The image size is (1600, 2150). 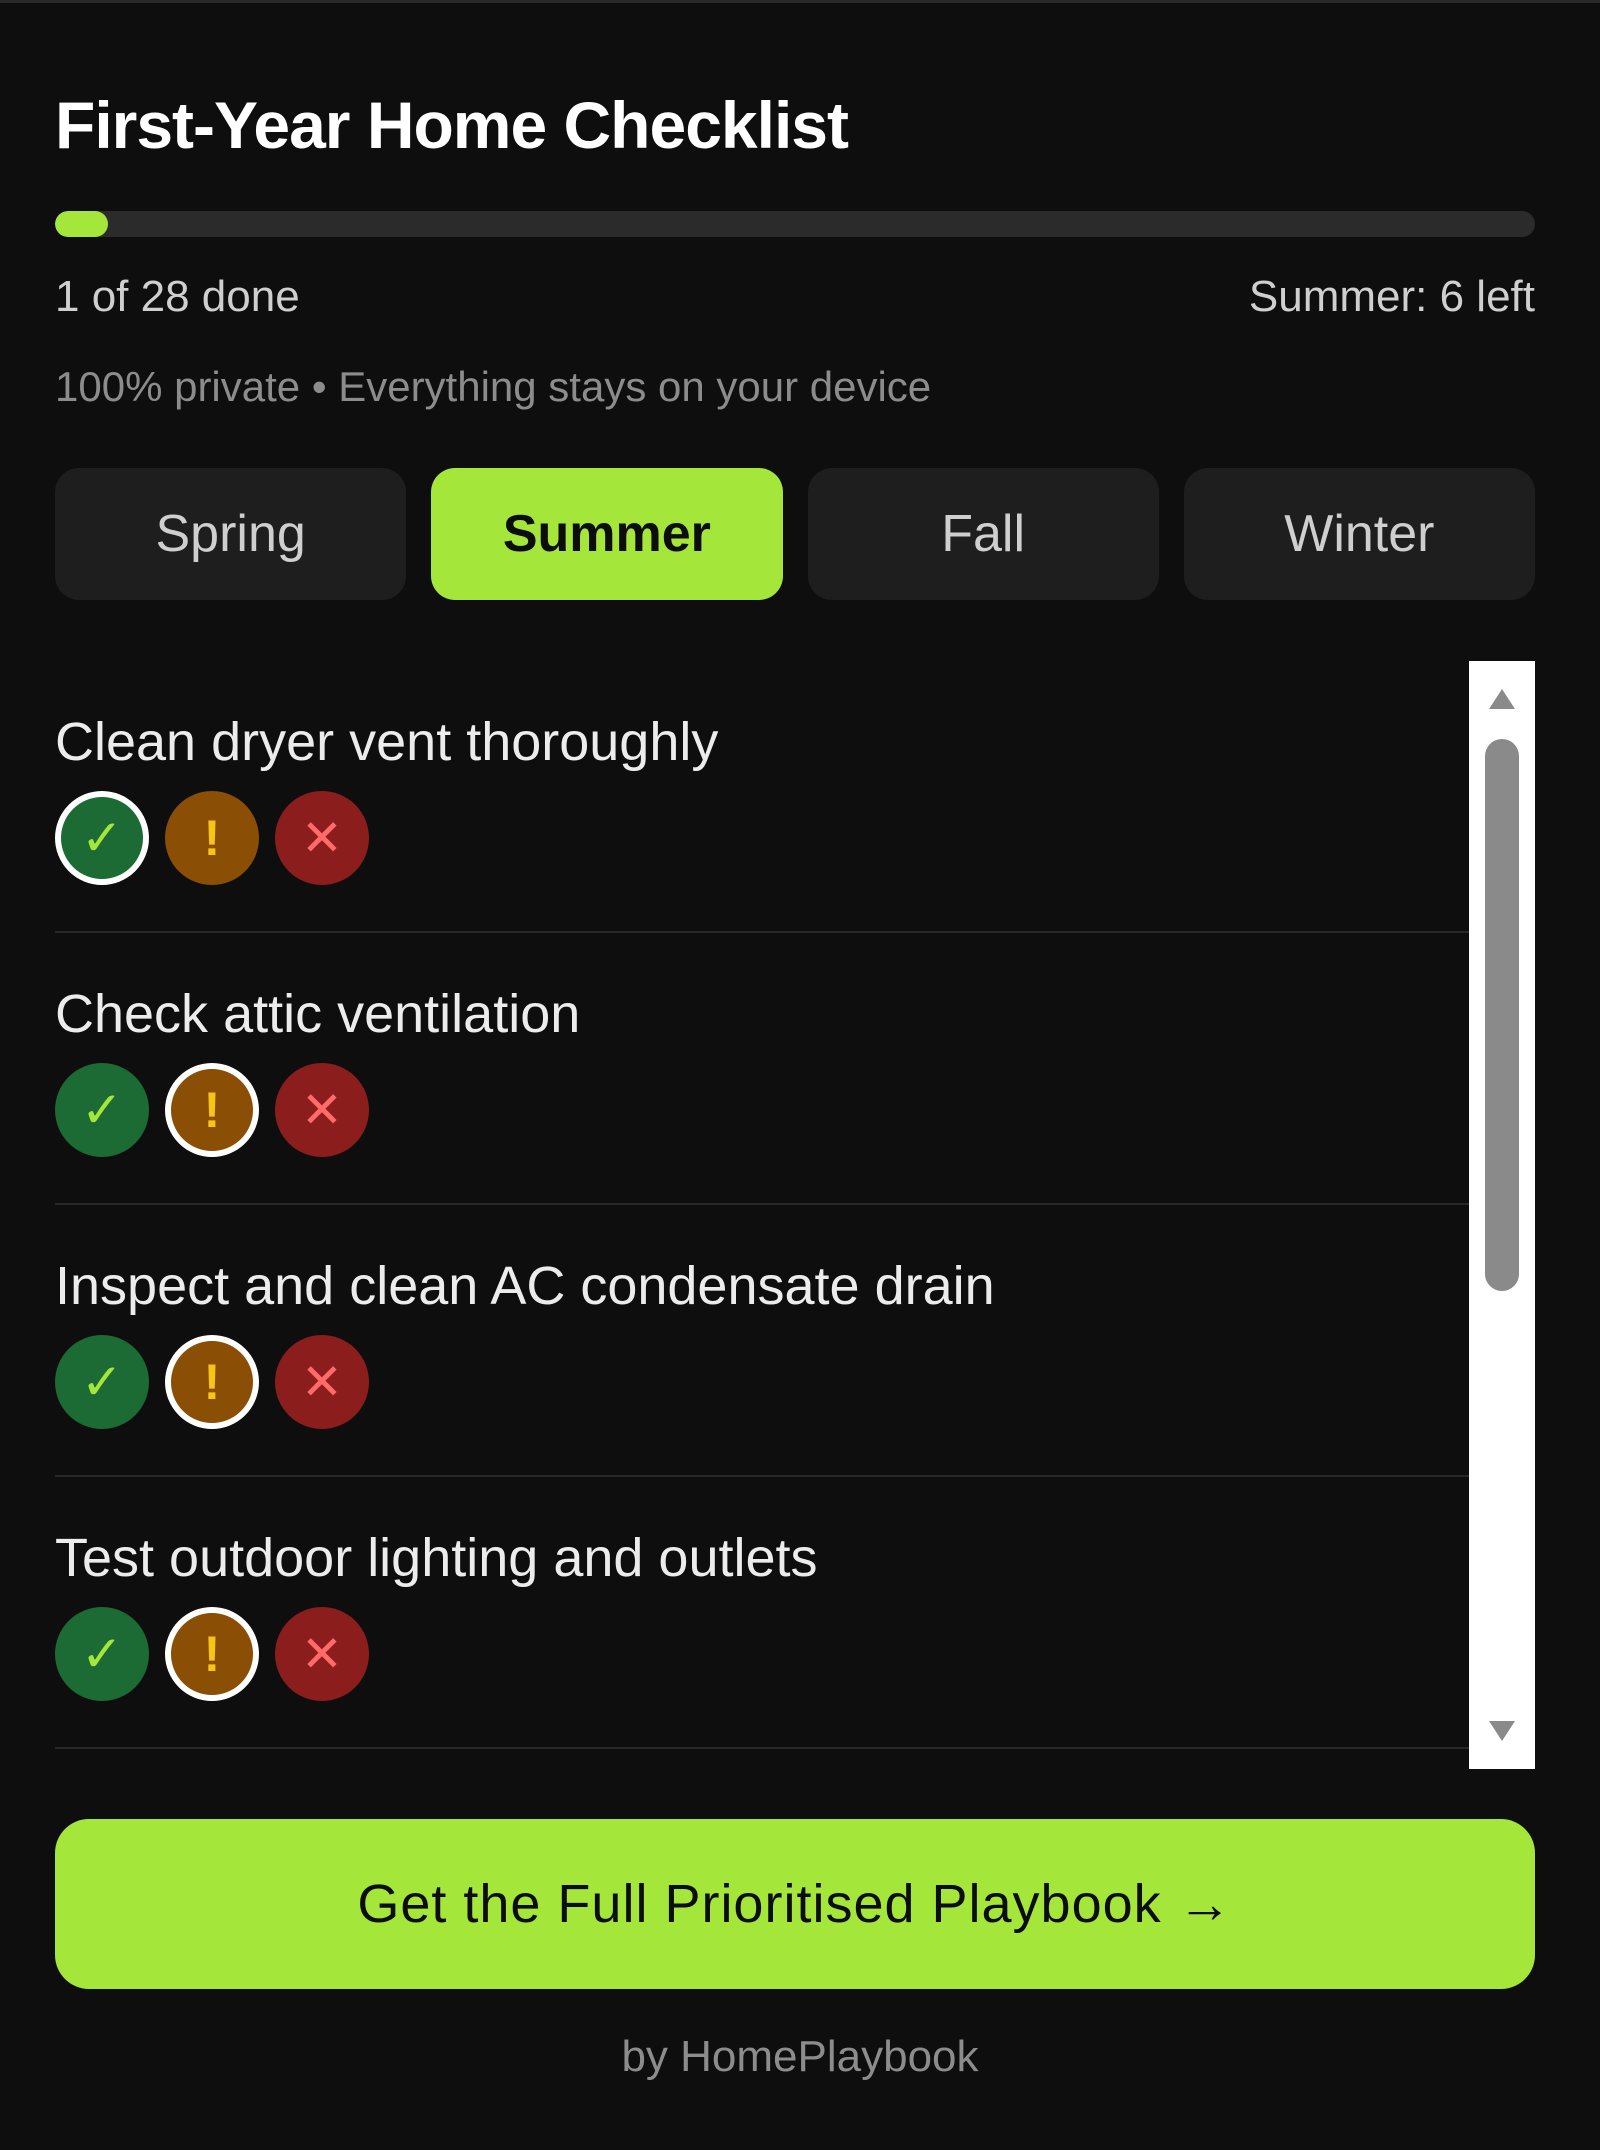 What do you see at coordinates (762, 1613) in the screenshot?
I see `task-item: Test outdoor lighting and outlets ✓ ! ✕` at bounding box center [762, 1613].